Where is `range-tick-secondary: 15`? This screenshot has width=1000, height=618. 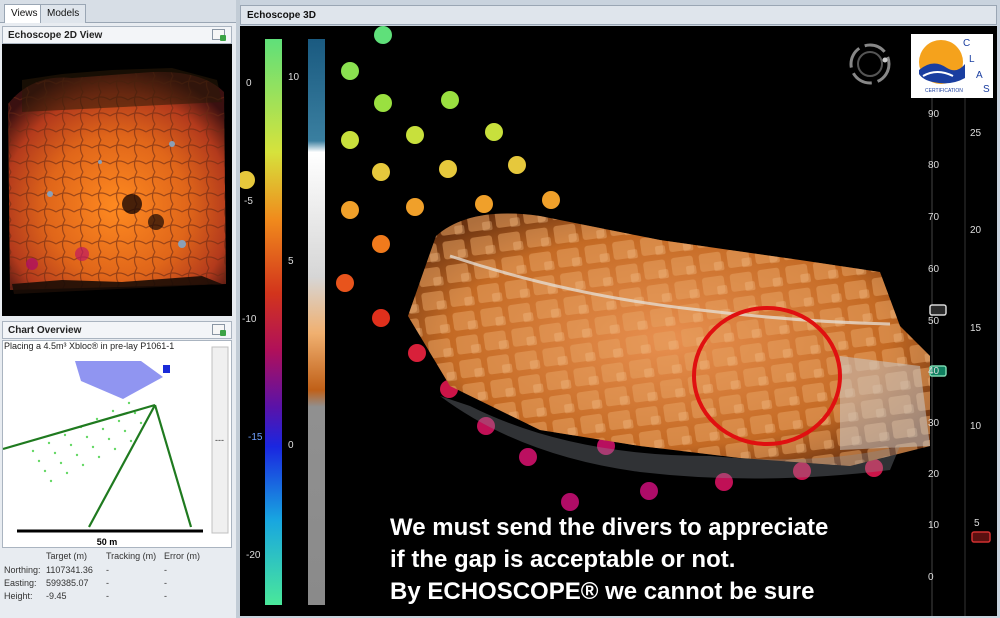
range-tick-secondary: 15 is located at coordinates (976, 328).